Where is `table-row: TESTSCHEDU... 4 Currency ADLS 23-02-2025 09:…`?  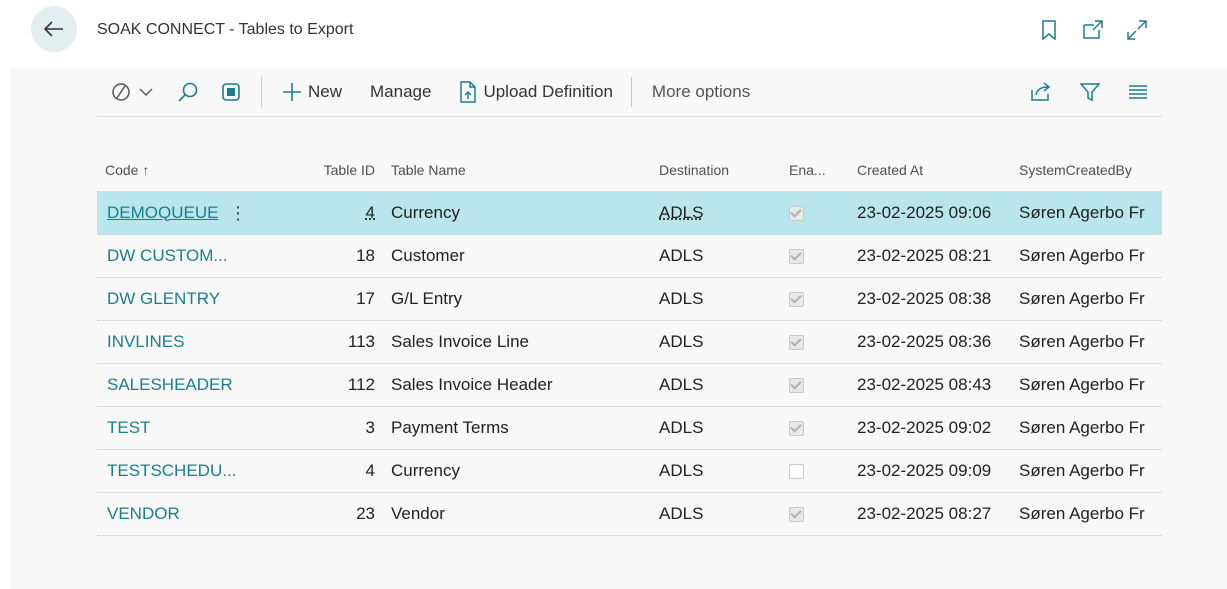
table-row: TESTSCHEDU... 4 Currency ADLS 23-02-2025 09:… is located at coordinates (629, 471).